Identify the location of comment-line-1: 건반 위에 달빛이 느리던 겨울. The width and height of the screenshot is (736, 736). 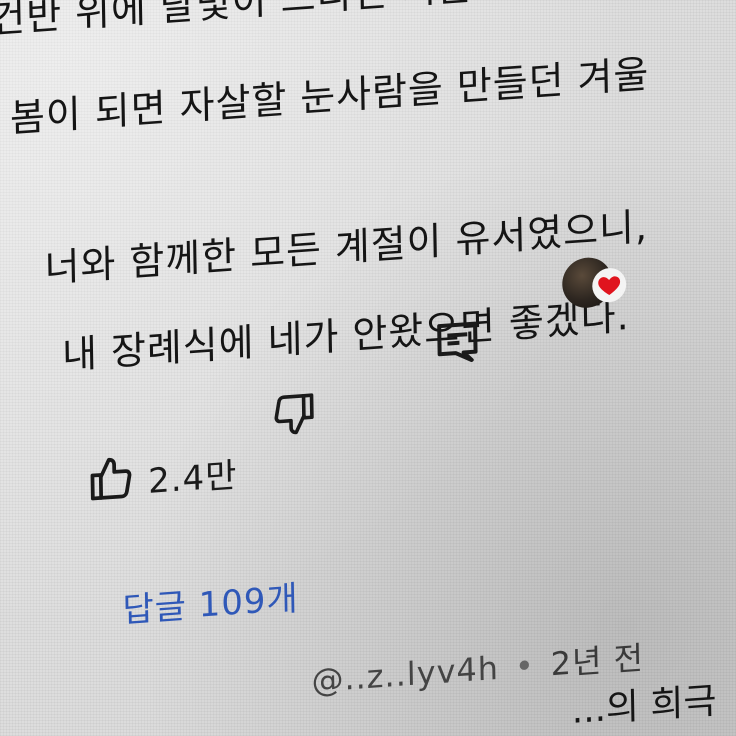
(237, 21).